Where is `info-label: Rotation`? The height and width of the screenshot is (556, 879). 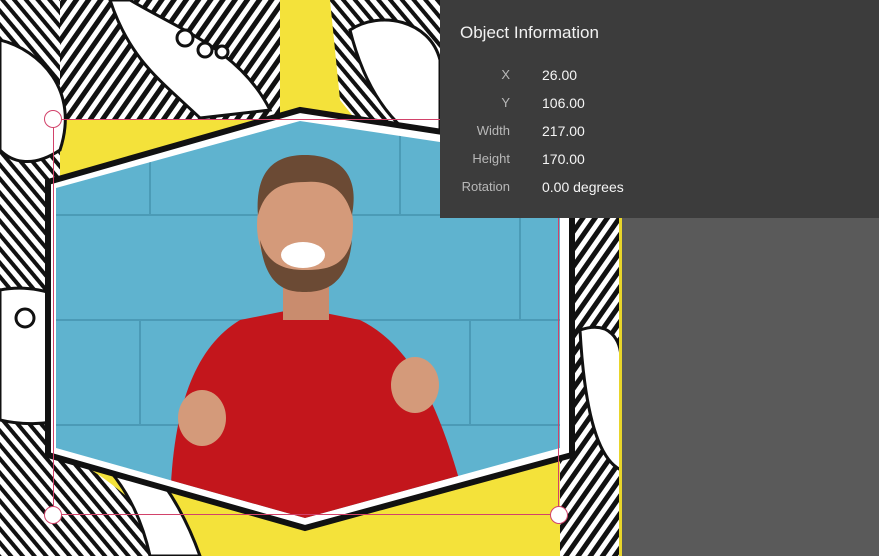
info-label: Rotation is located at coordinates (485, 186).